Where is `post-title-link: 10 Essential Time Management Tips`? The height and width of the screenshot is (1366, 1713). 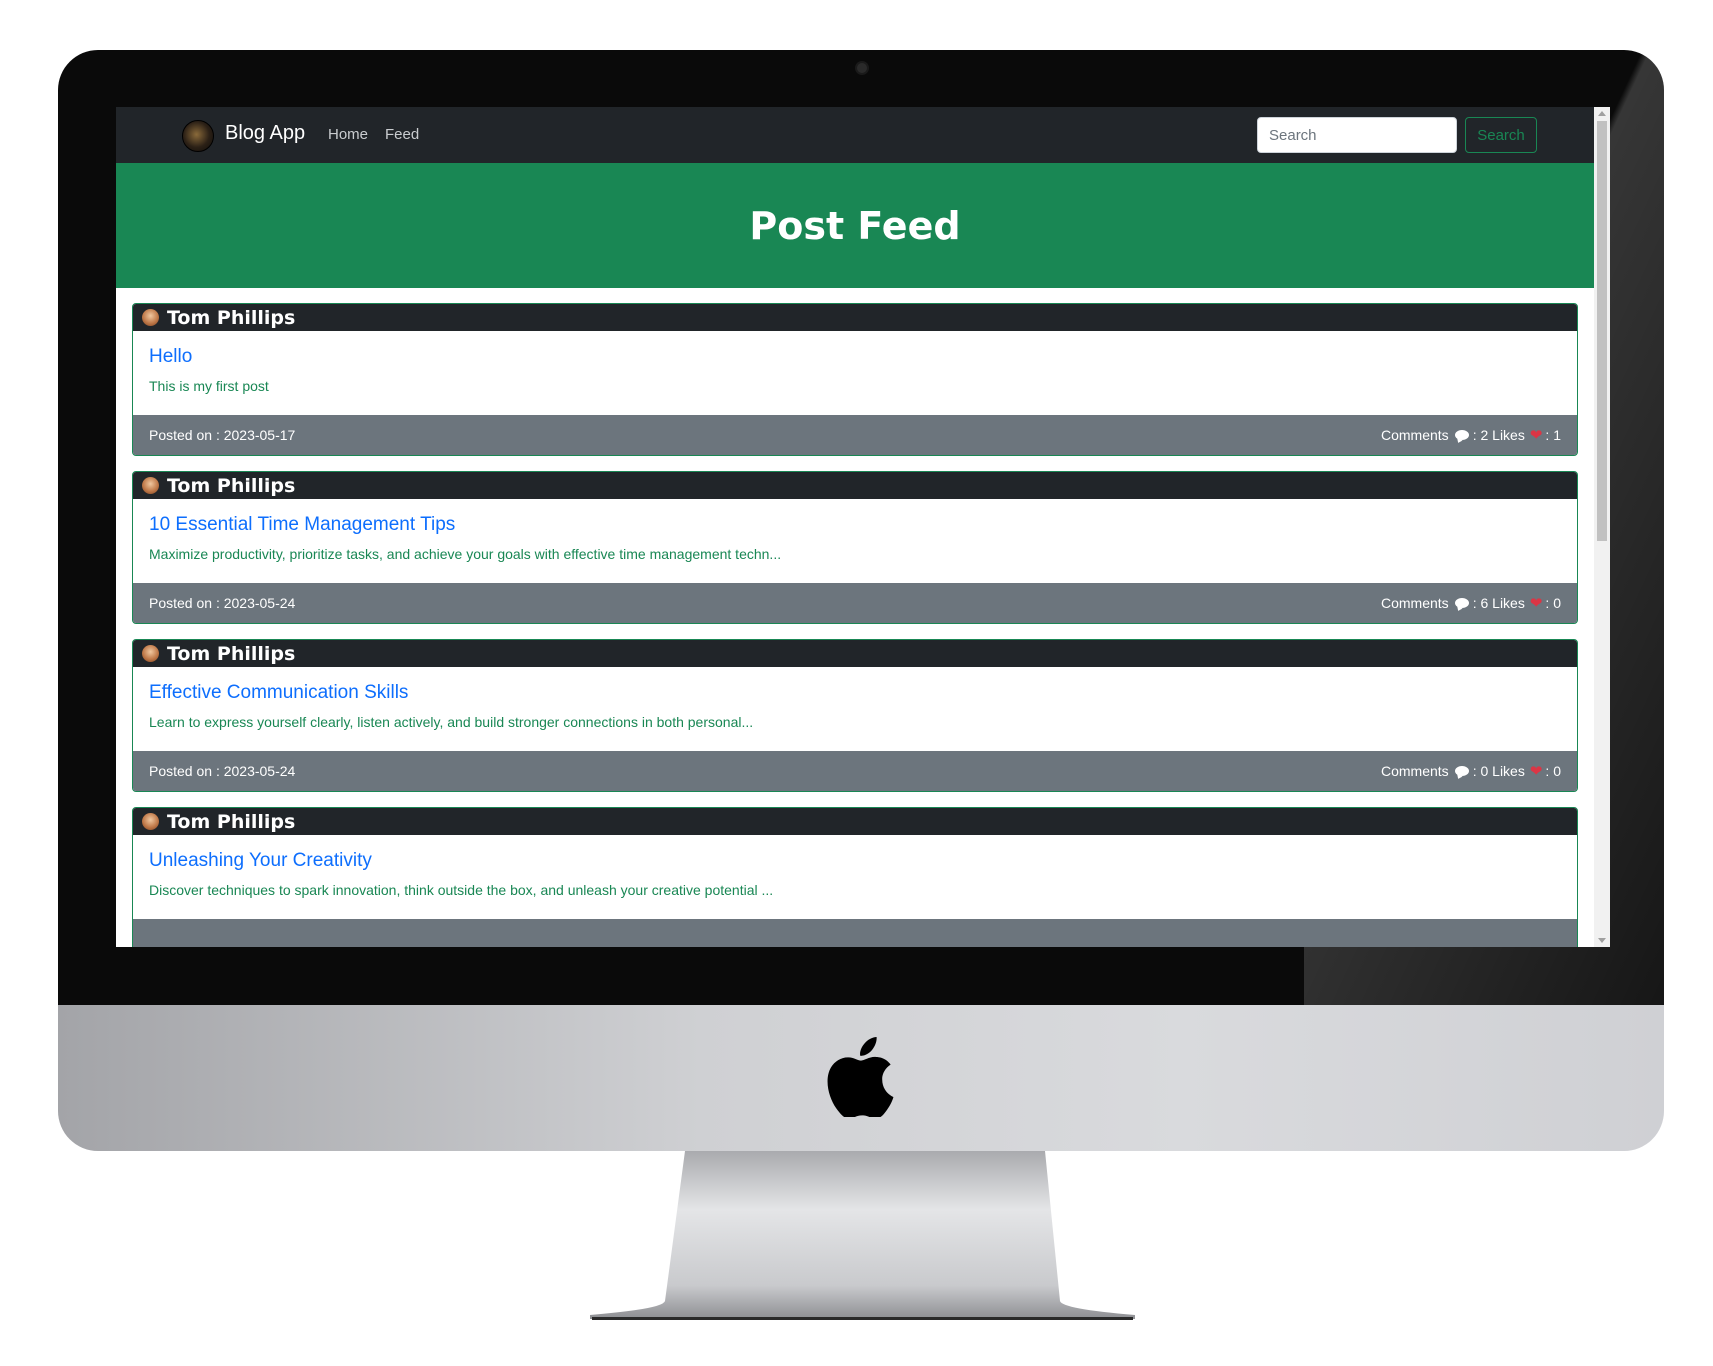
post-title-link: 10 Essential Time Management Tips is located at coordinates (855, 517).